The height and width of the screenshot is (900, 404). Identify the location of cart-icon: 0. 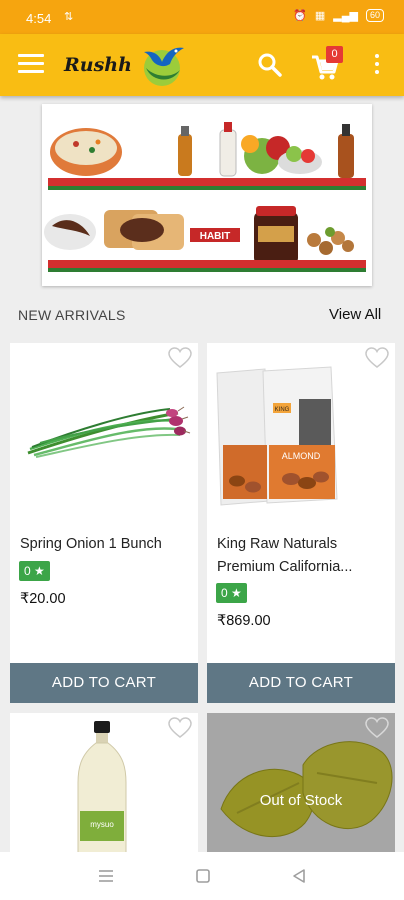
(327, 64).